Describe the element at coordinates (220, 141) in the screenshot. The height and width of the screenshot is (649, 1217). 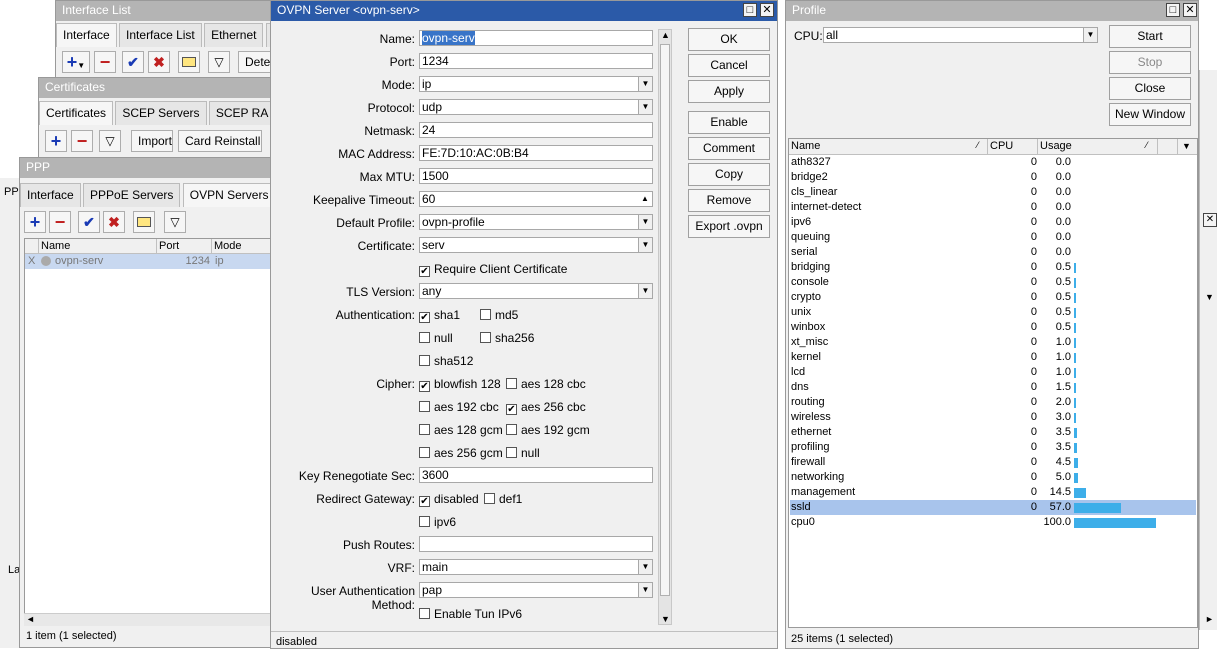
I see `card-reinstall-button: Card Reinstall` at that location.